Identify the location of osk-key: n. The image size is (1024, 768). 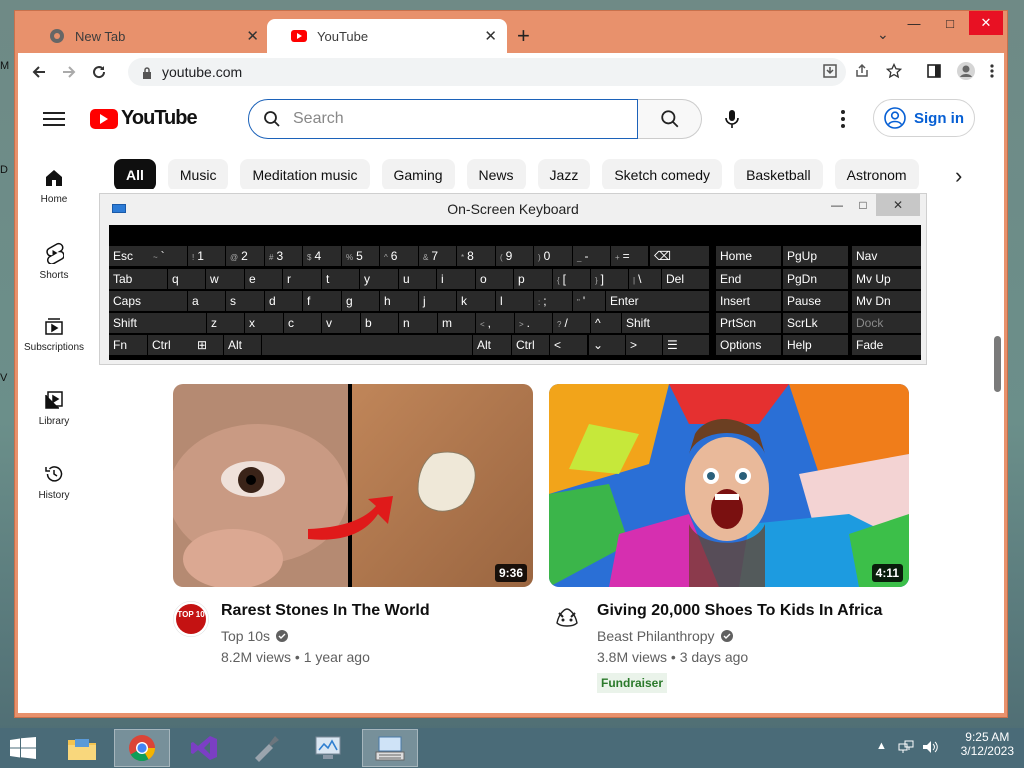
(418, 323).